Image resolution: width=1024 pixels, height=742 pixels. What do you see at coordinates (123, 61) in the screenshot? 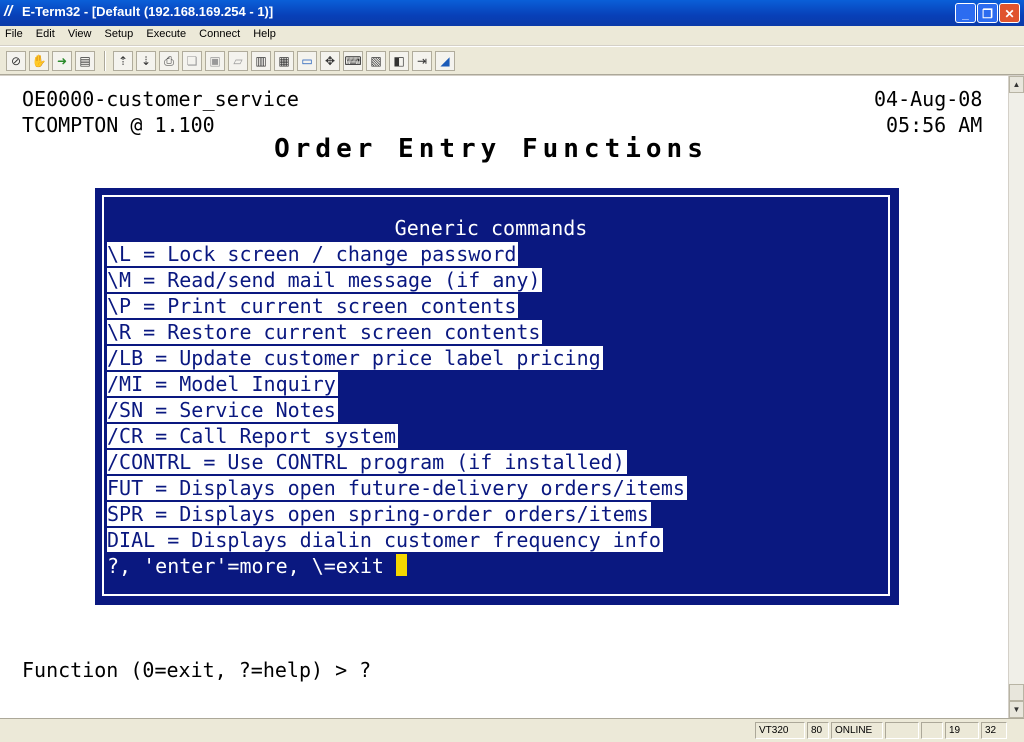
I see `send-file-icon: ⇡` at bounding box center [123, 61].